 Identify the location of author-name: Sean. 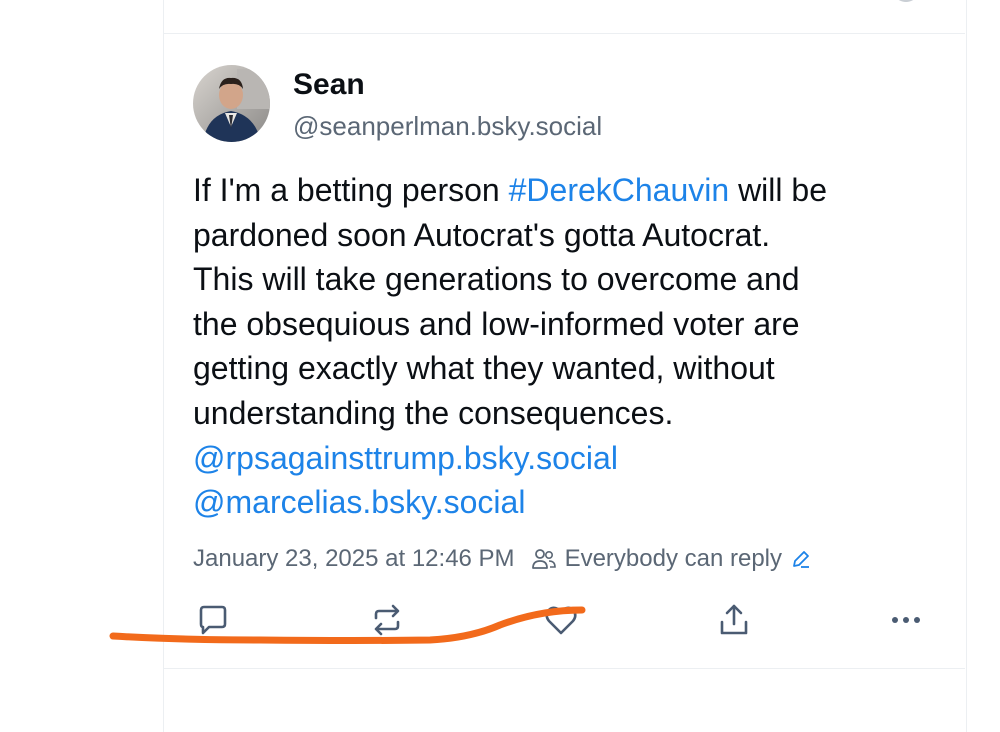
(329, 85).